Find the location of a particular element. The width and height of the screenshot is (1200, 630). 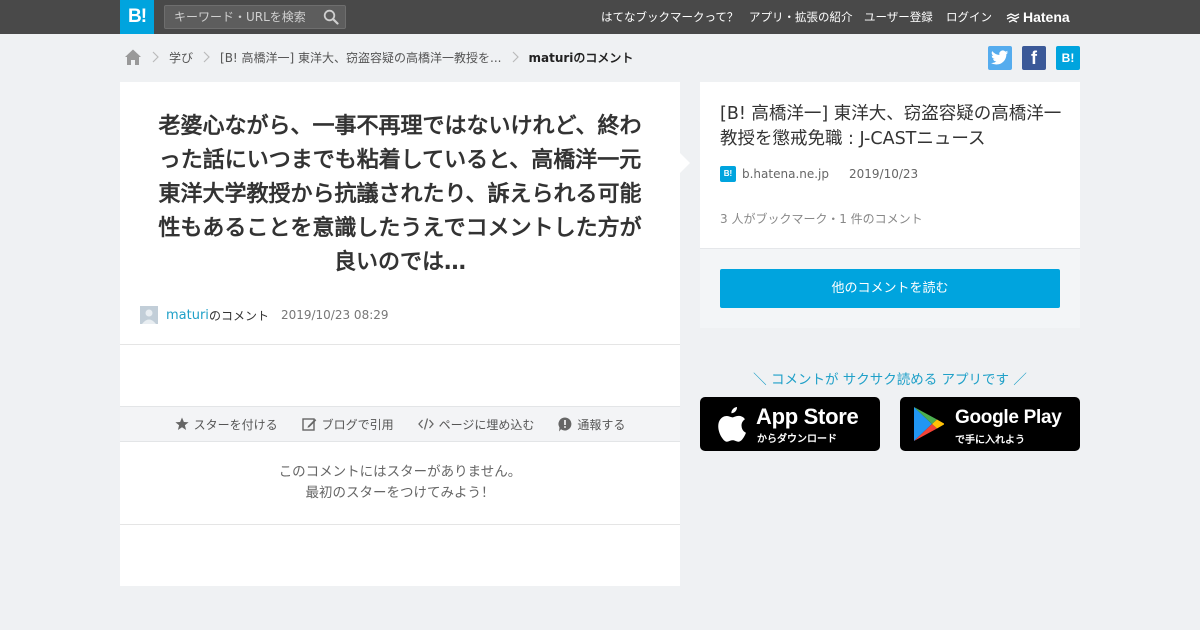

app-store-sublabel: からダウンロード is located at coordinates (797, 439).